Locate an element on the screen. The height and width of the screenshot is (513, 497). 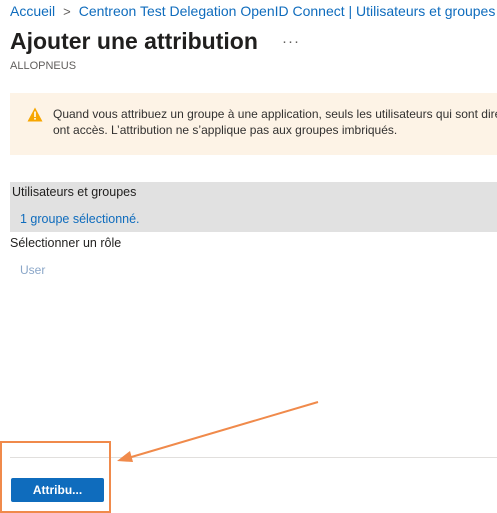
selected-groups-link: 1 groupe sélectionné. is located at coordinates (80, 219).